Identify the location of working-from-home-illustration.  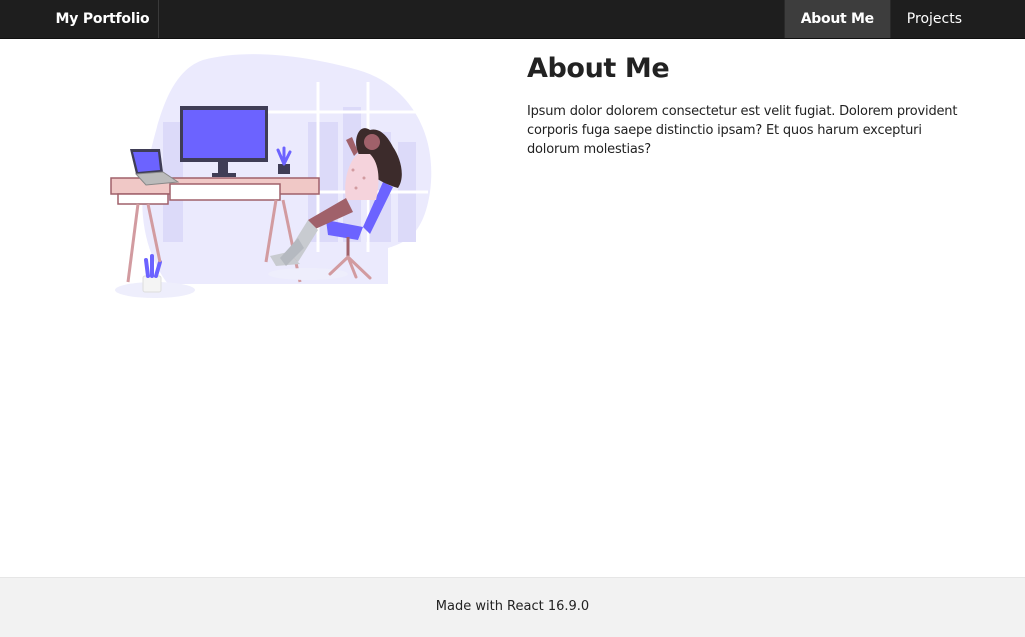
(273, 178).